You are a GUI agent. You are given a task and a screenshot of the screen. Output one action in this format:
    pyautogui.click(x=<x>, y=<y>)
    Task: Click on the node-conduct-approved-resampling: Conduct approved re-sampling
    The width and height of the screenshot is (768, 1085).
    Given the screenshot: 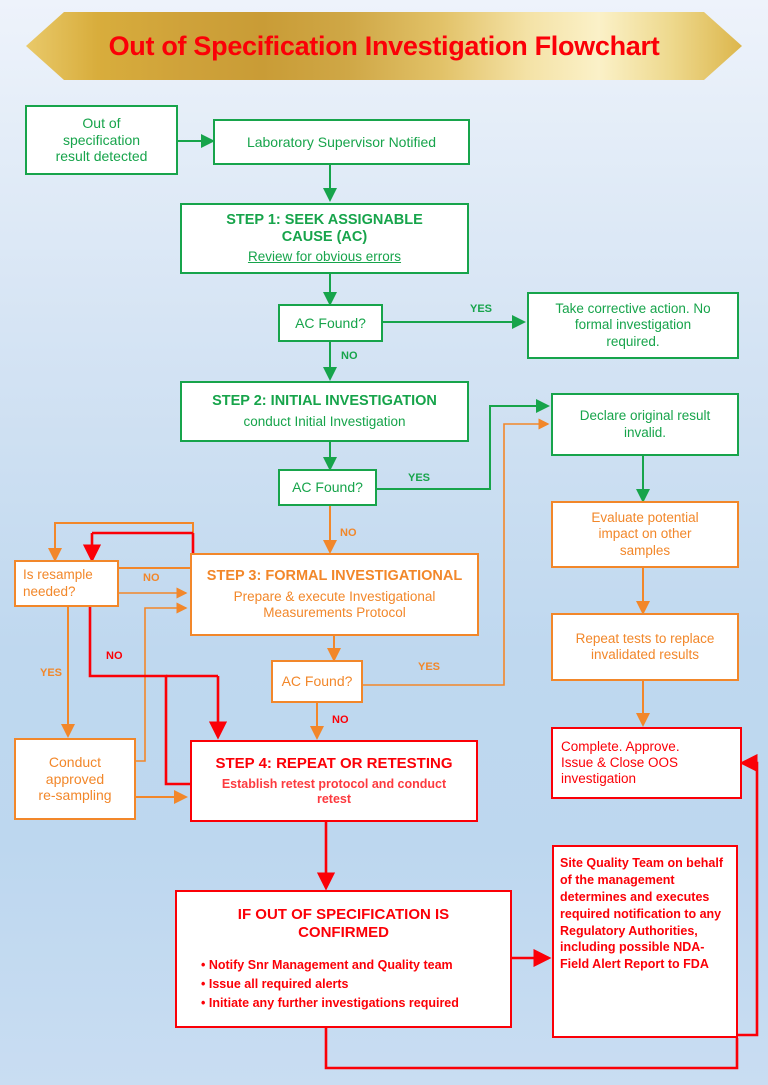 What is the action you would take?
    pyautogui.click(x=75, y=779)
    